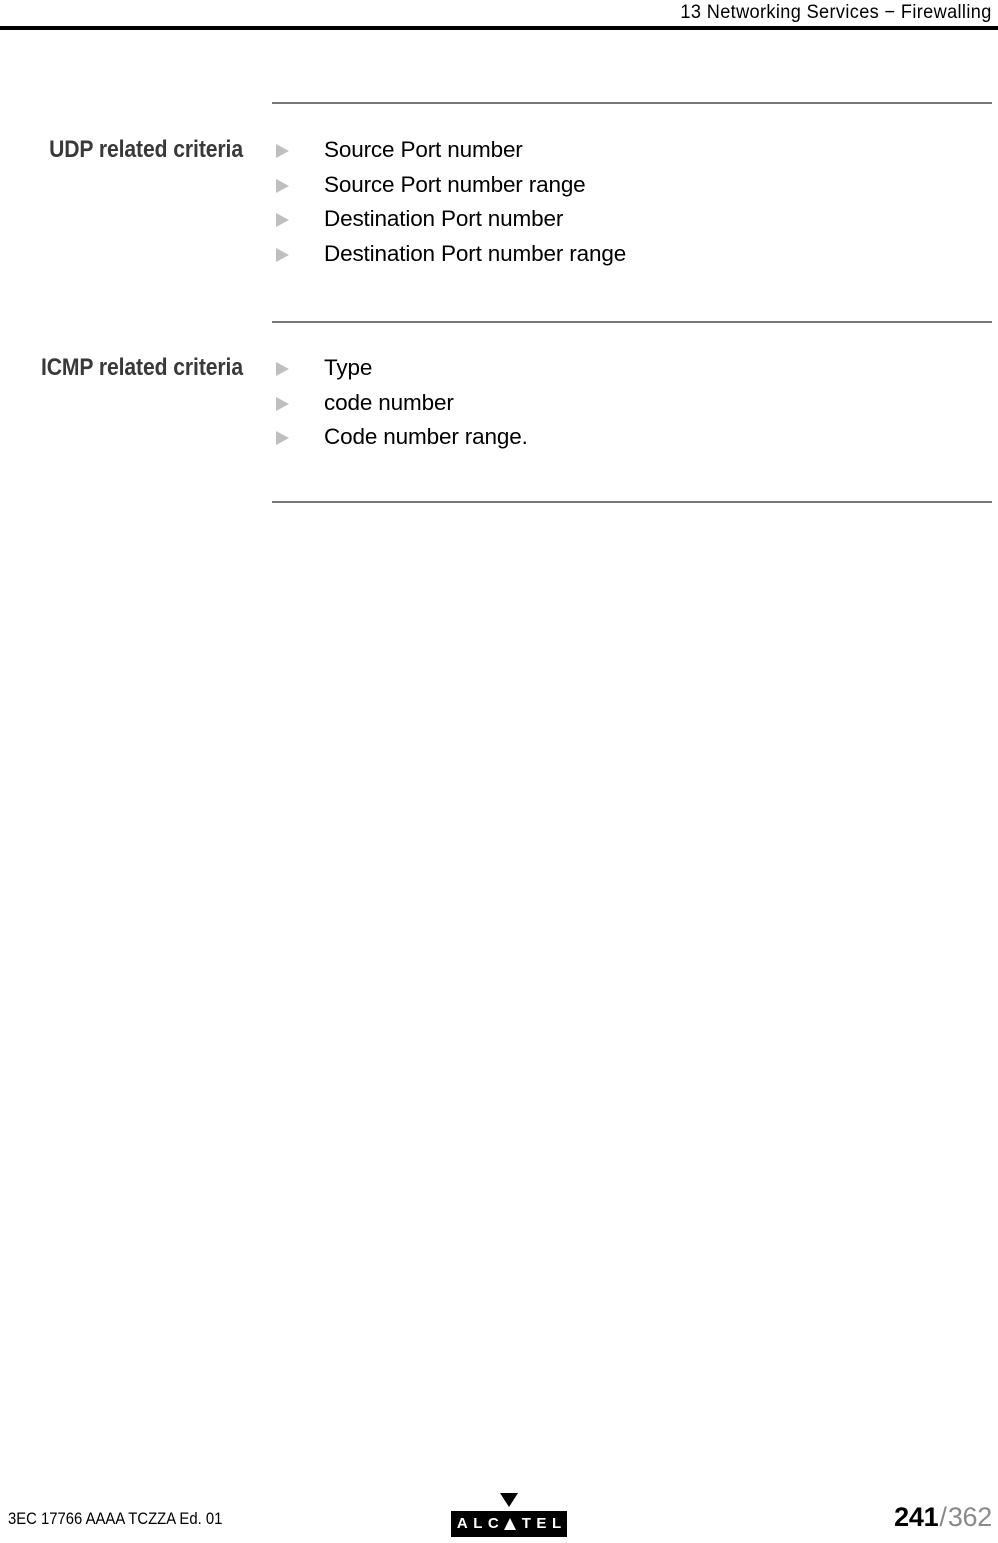  Describe the element at coordinates (455, 184) in the screenshot. I see `list-item-label: Source Port number range` at that location.